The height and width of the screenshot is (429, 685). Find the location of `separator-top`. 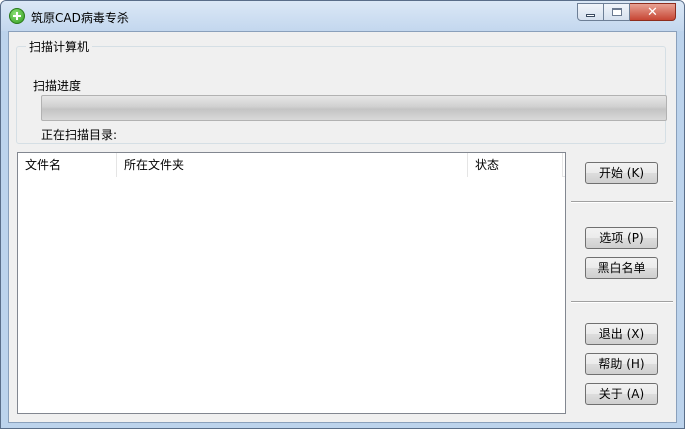

separator-top is located at coordinates (622, 202).